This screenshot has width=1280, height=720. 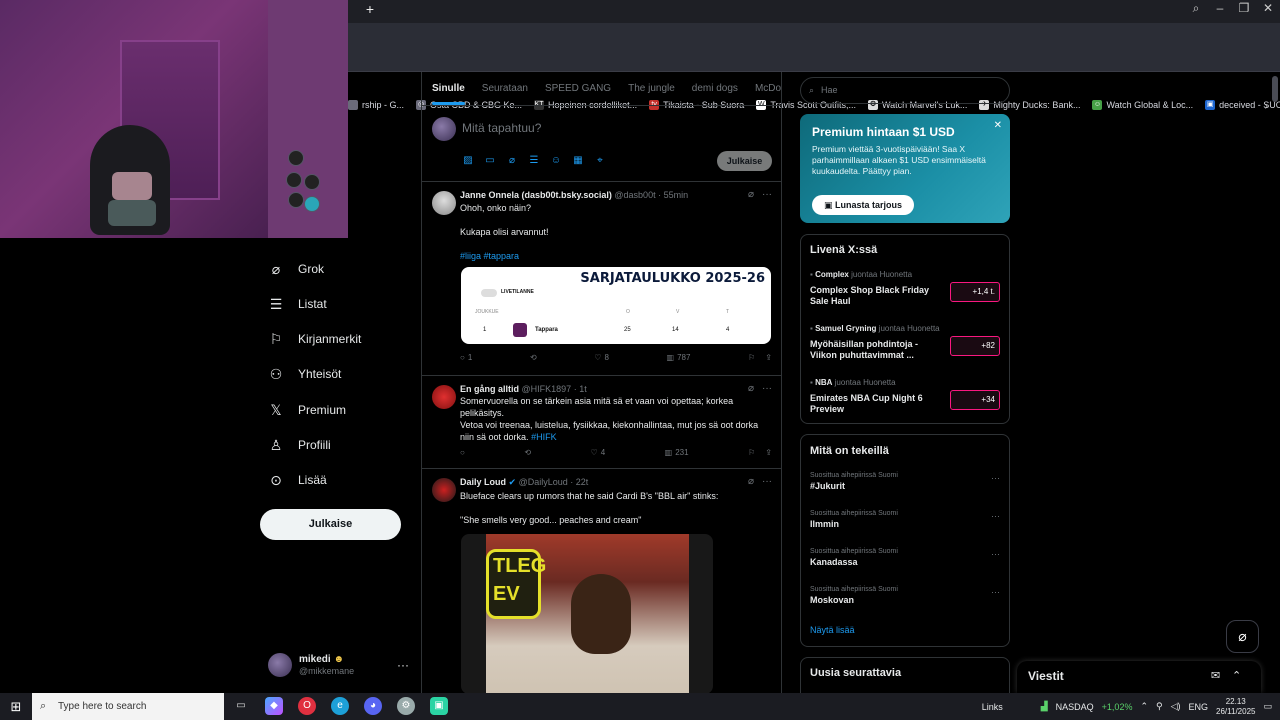 I want to click on edge-icon: e, so click(x=340, y=706).